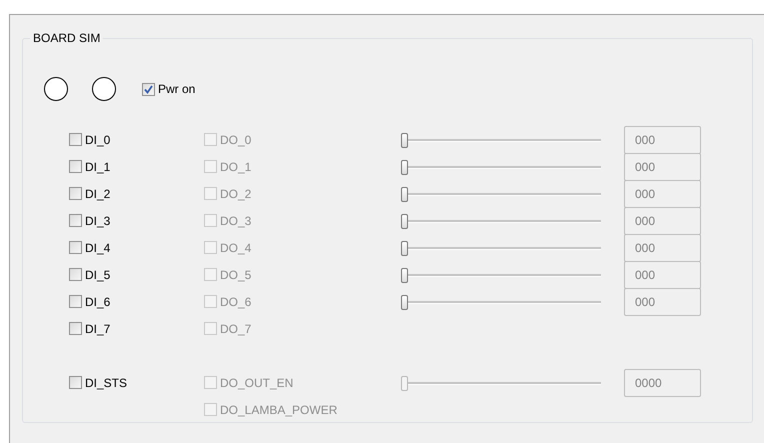  What do you see at coordinates (89, 329) in the screenshot?
I see `checkbox: DI_7` at bounding box center [89, 329].